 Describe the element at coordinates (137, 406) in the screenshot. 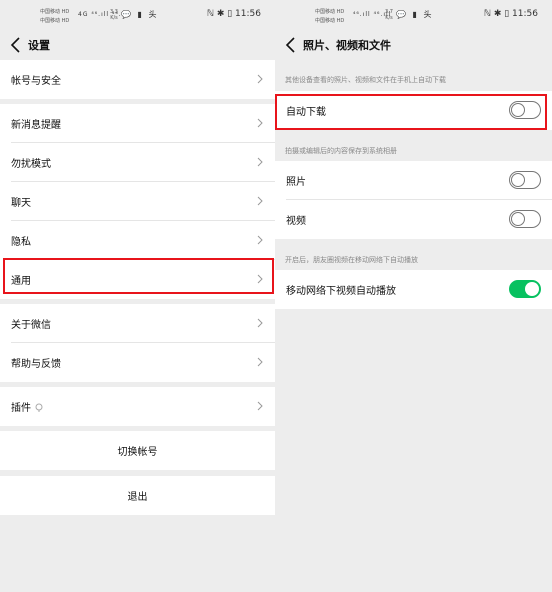

I see `settings-item-plugins: 插件` at that location.